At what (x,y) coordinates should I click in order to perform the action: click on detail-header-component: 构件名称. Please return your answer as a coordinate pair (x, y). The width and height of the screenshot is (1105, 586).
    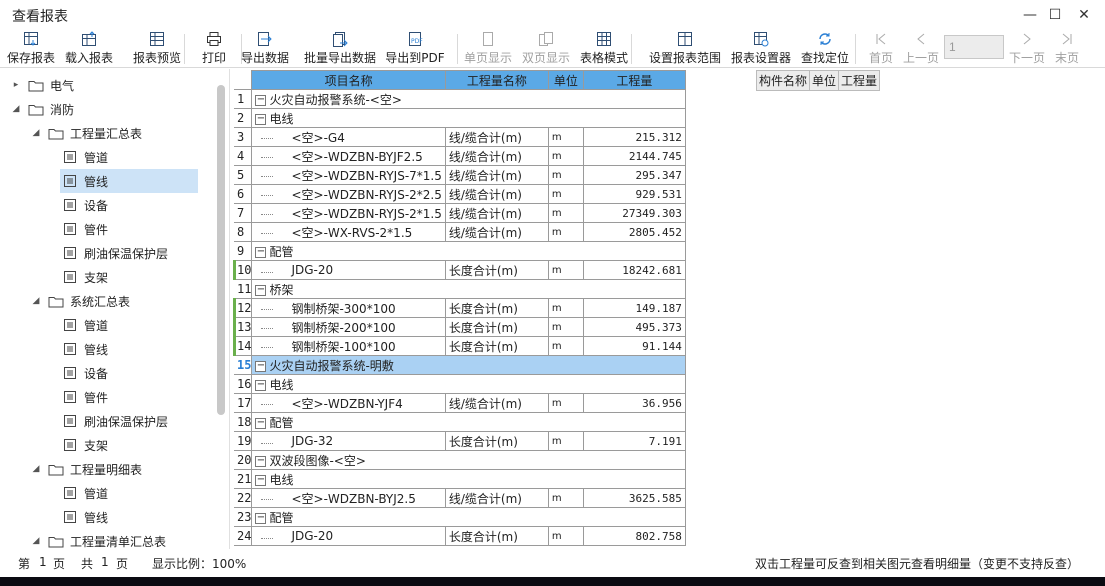
    Looking at the image, I should click on (783, 80).